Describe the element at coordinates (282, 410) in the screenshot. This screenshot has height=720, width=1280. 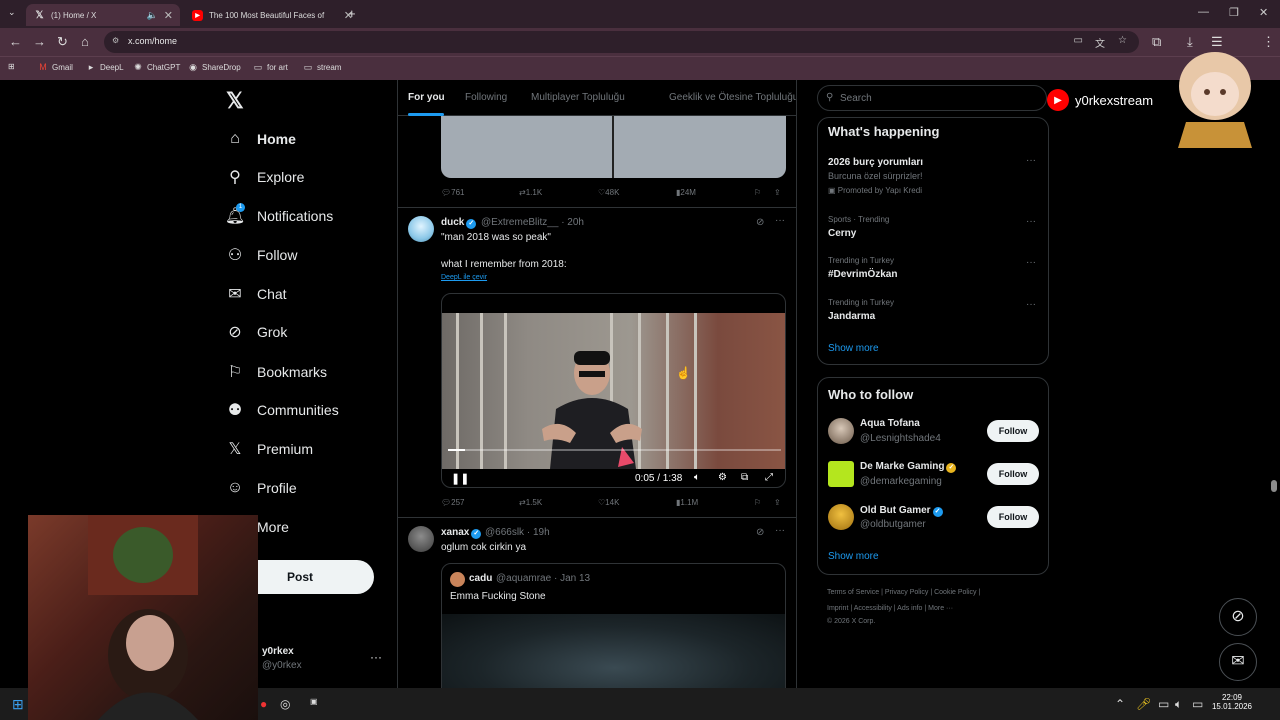
I see `nav-communities: ⚉ Communities` at that location.